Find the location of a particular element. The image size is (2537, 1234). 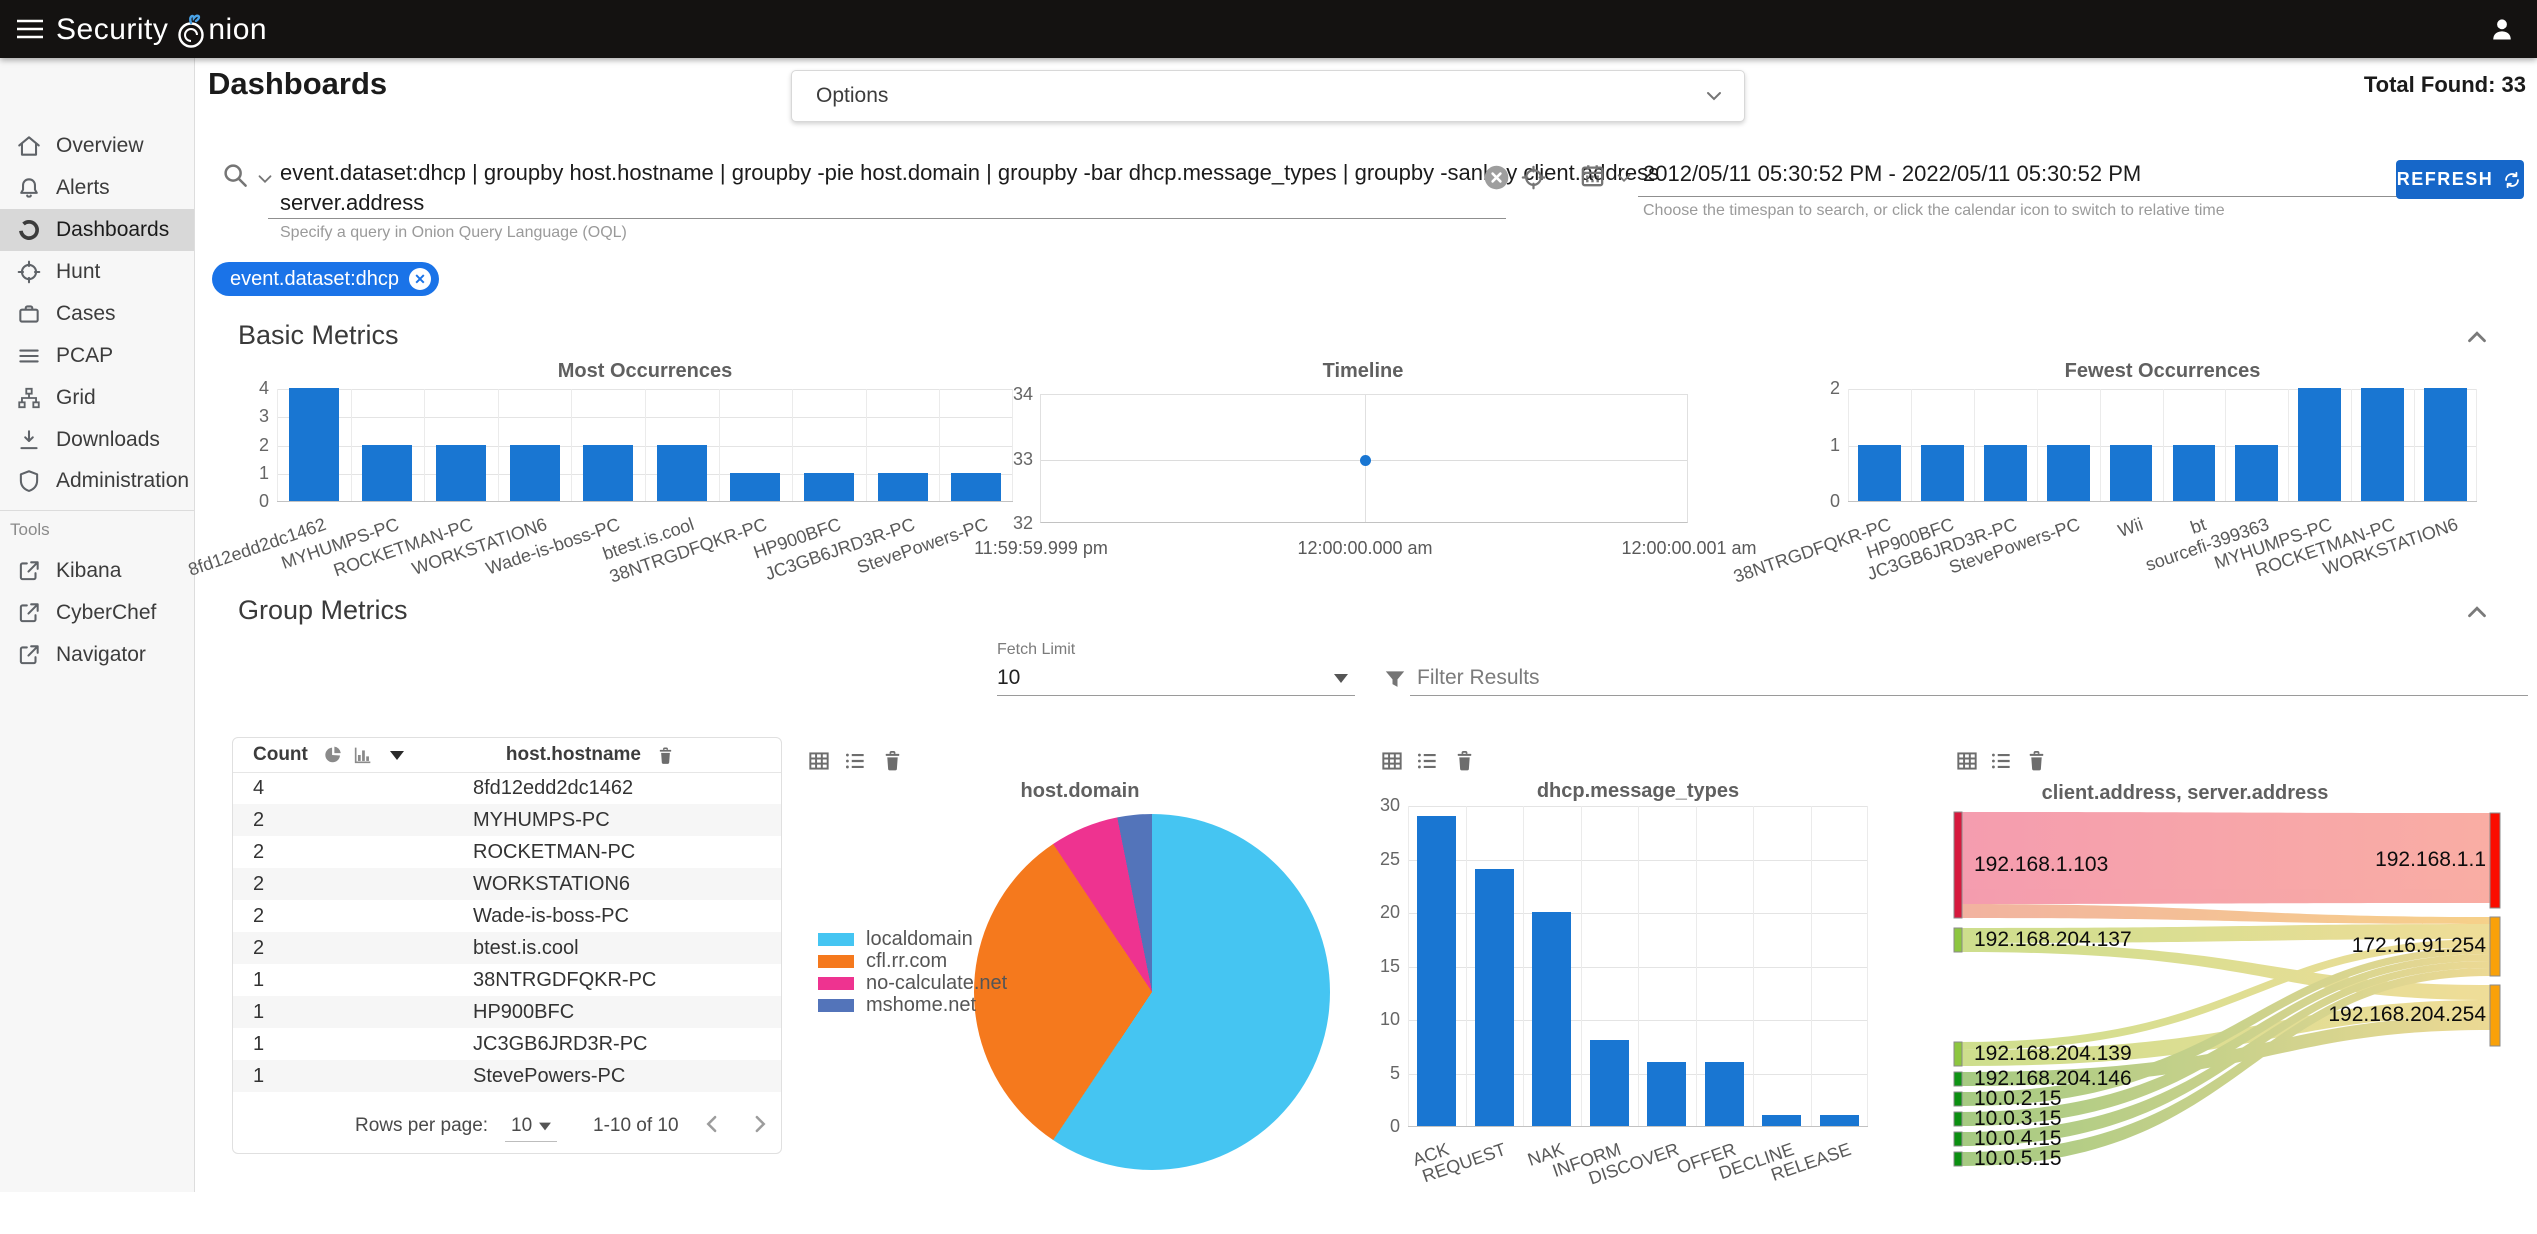

table-row: 2 ROCKETMAN-PC is located at coordinates (507, 852).